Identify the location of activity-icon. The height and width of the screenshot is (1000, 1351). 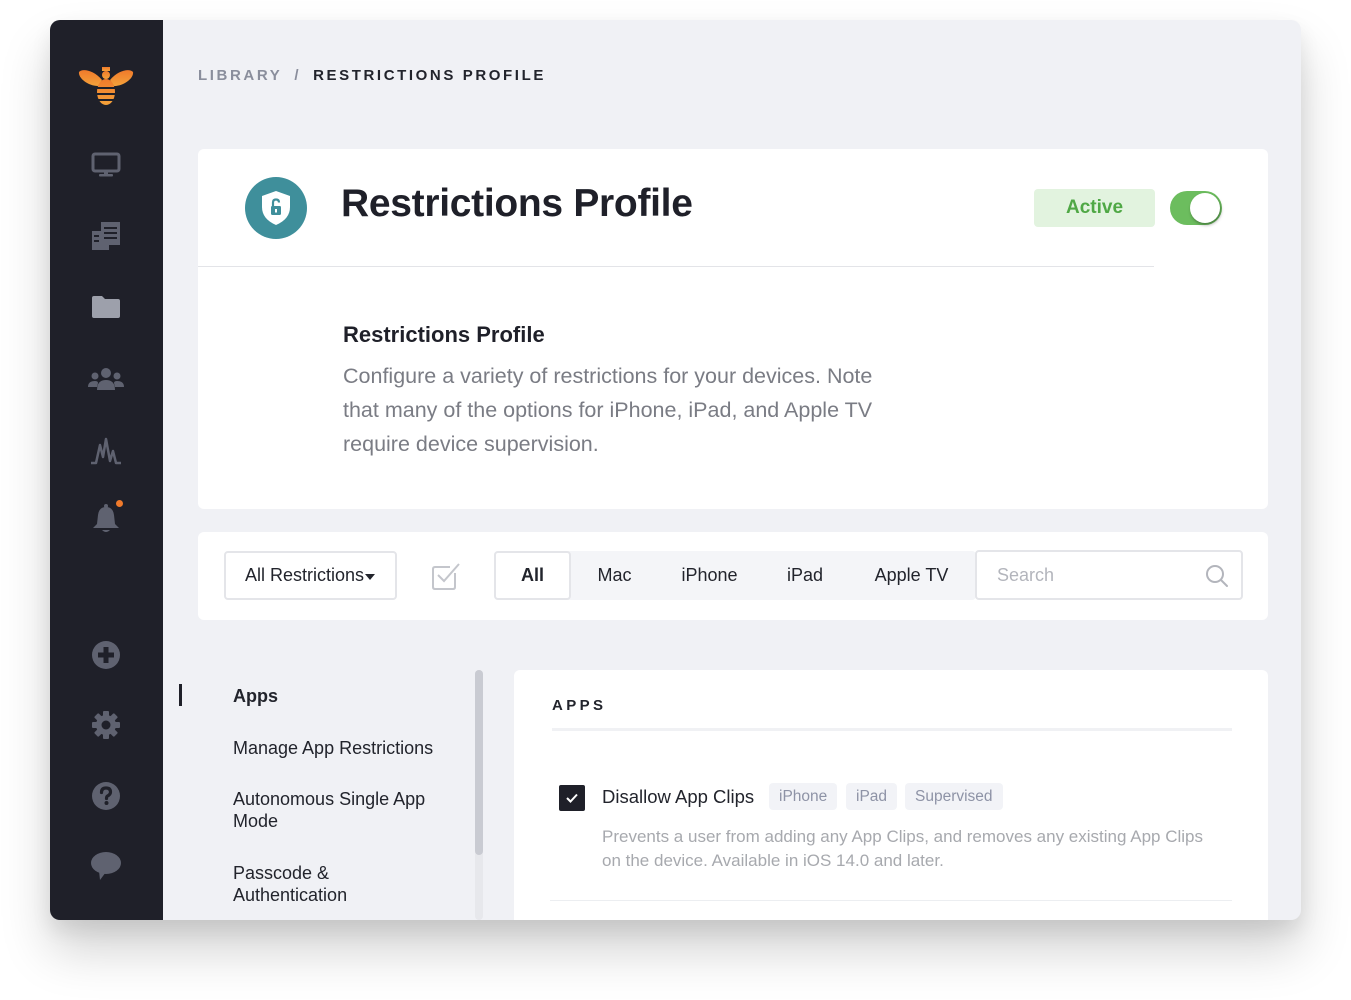
(106, 451).